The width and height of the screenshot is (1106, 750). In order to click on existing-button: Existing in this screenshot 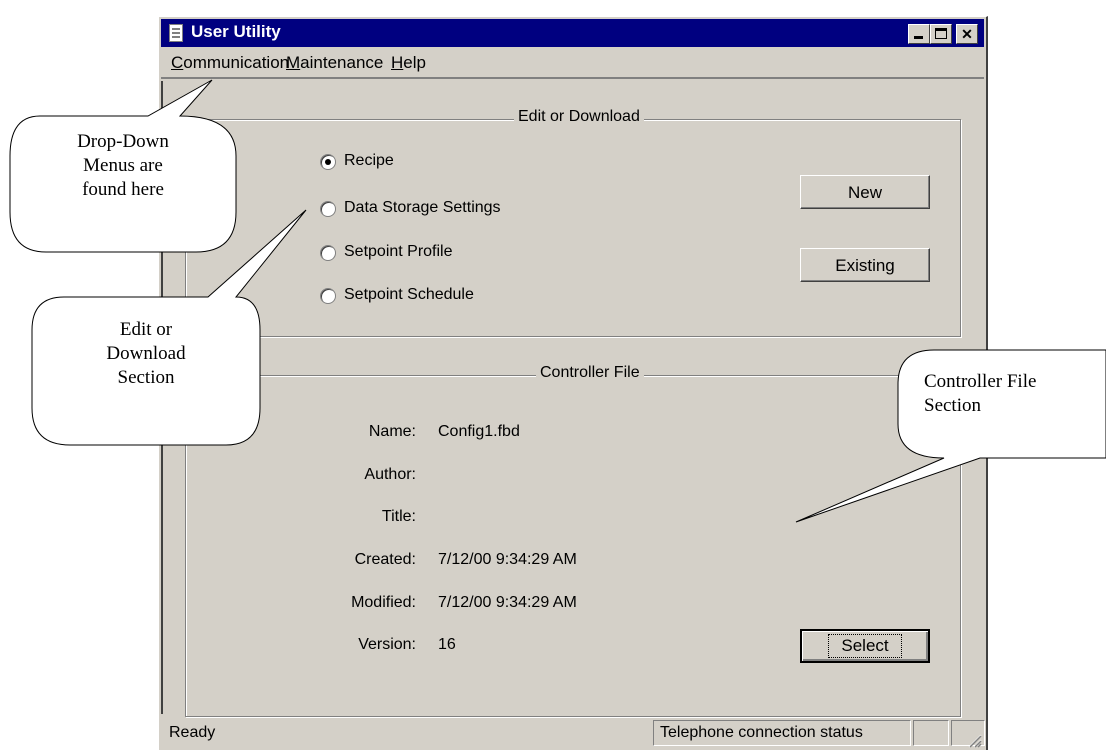, I will do `click(865, 265)`.